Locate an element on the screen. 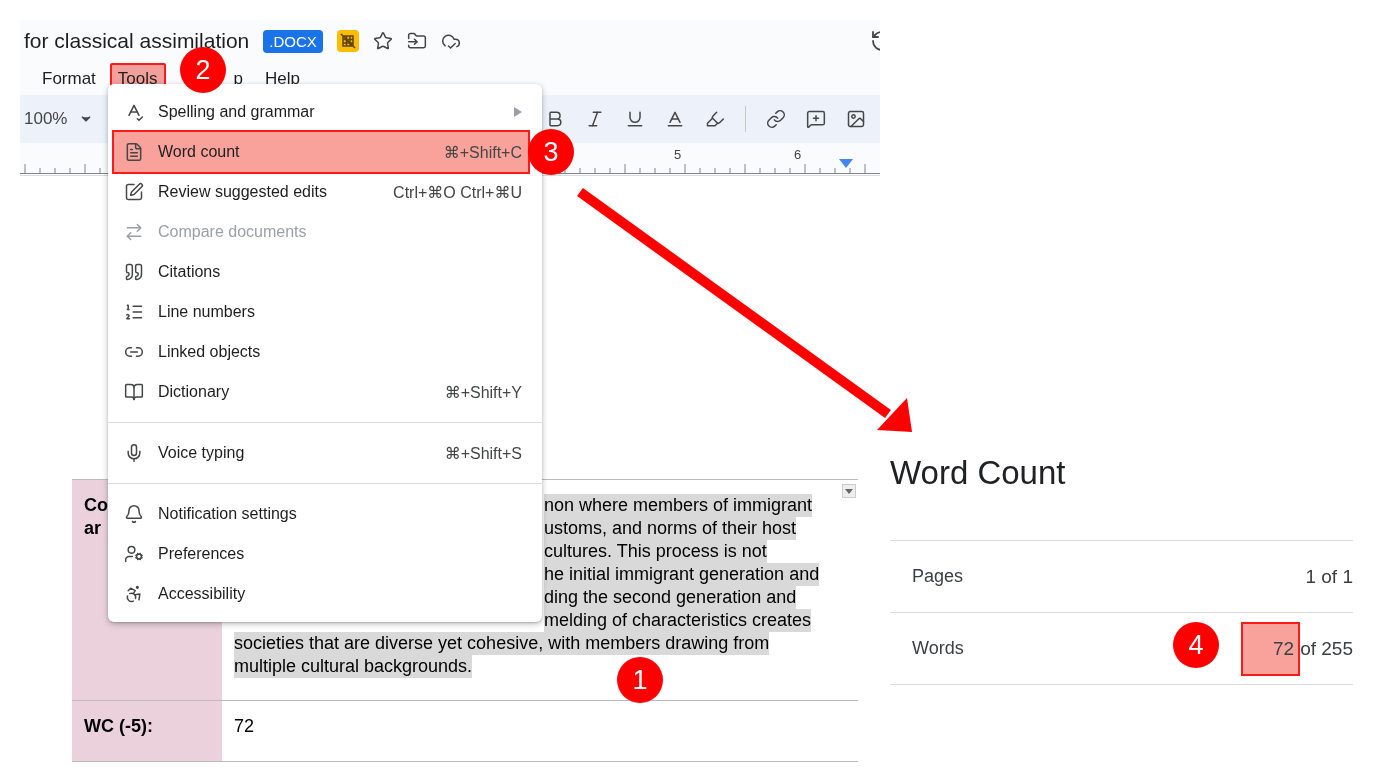  cell-label: ar is located at coordinates (92, 528).